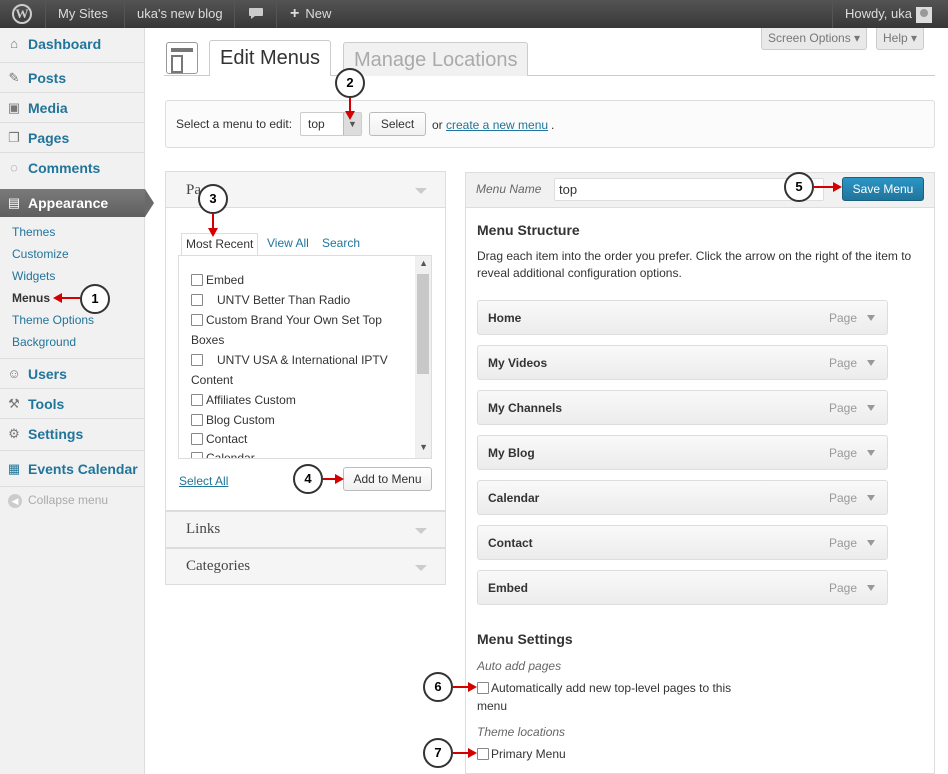 This screenshot has height=774, width=948. I want to click on list-item: Custom Brand Your Own Set Top, so click(286, 320).